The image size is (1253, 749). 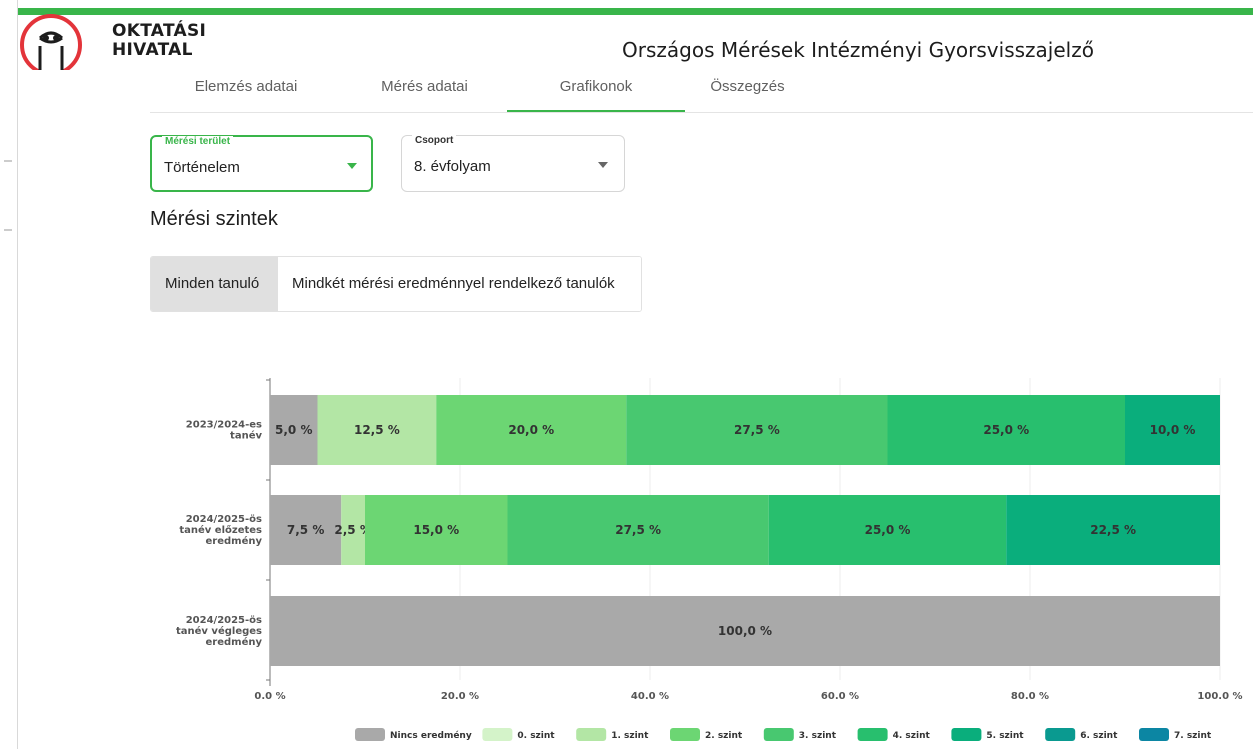 What do you see at coordinates (159, 31) in the screenshot?
I see `logo-line-1: OKTATÁSI` at bounding box center [159, 31].